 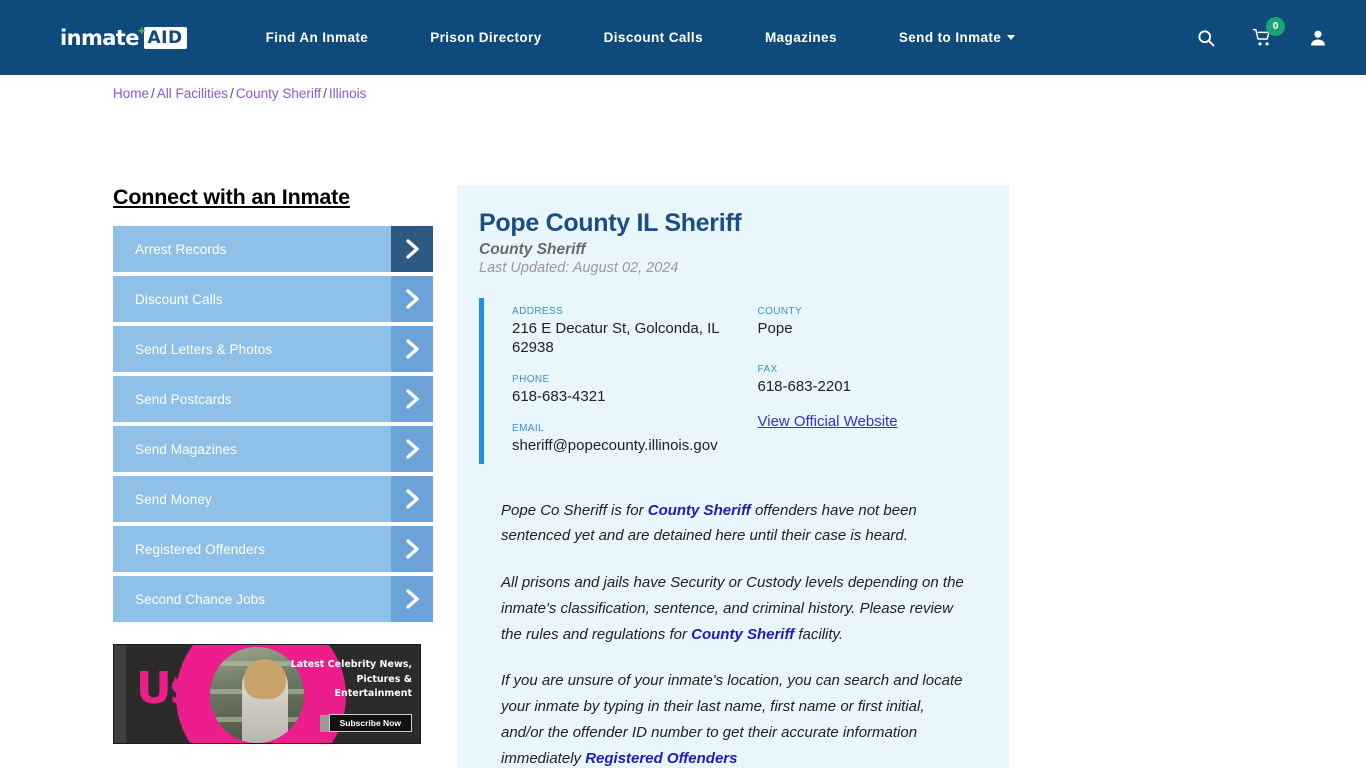 I want to click on site-logo: inmate + AID, so click(x=123, y=38).